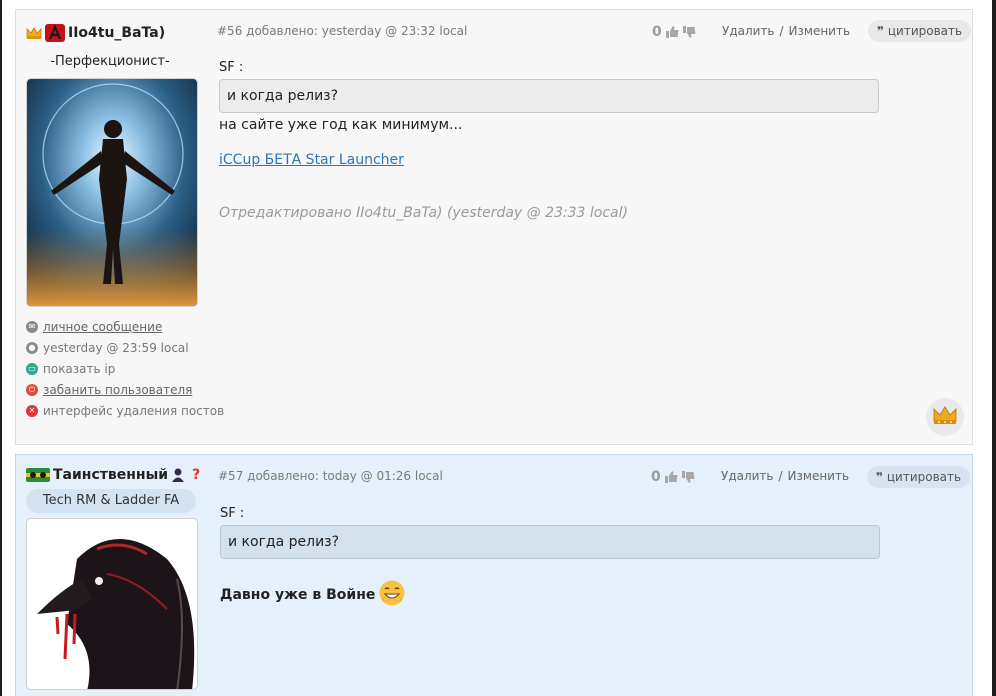 Image resolution: width=996 pixels, height=696 pixels. I want to click on last-seen-row: ● yesterday @ 23:59 local, so click(125, 347).